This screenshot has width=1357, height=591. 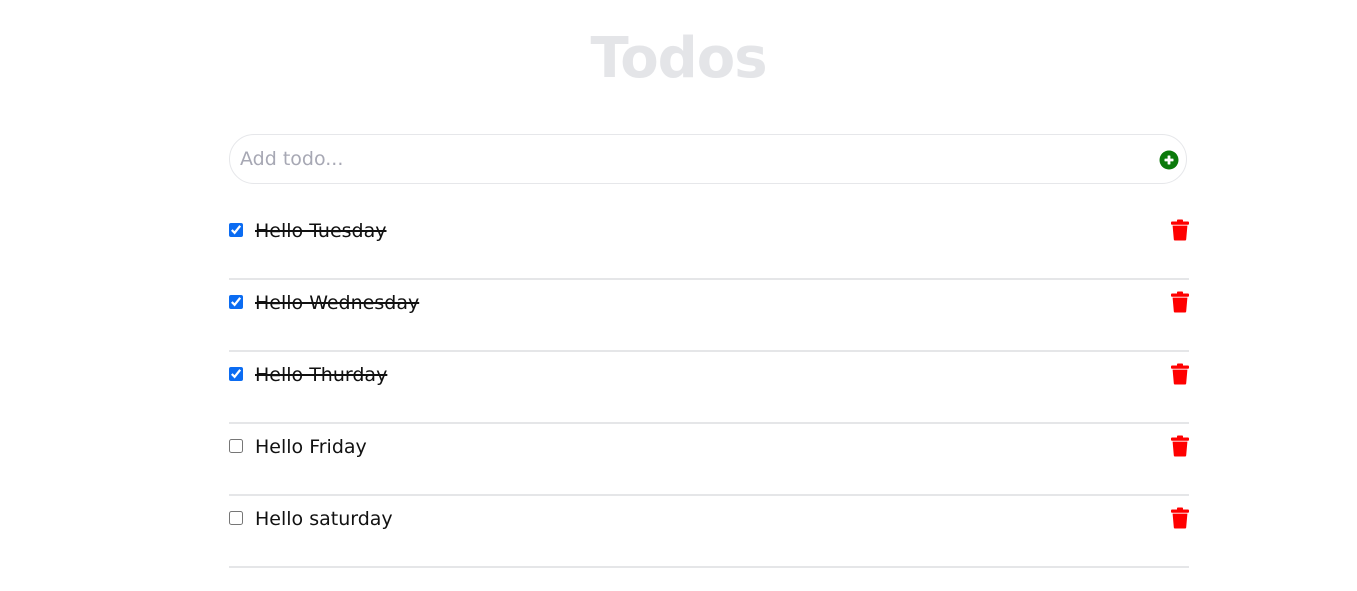 I want to click on add-todo-button, so click(x=1169, y=160).